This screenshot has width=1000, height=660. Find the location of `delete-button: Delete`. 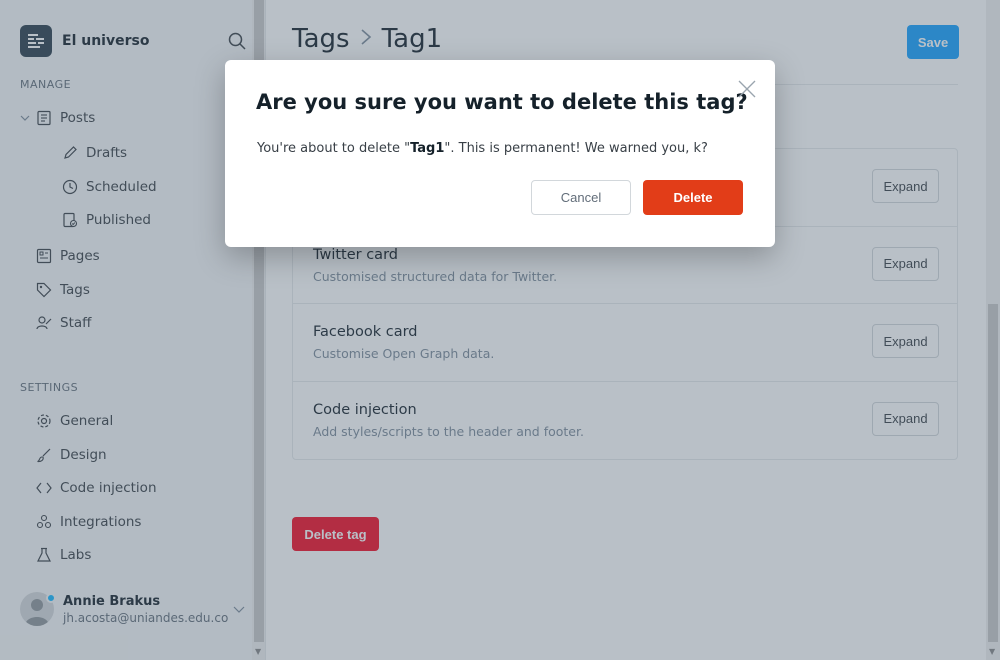

delete-button: Delete is located at coordinates (693, 197).